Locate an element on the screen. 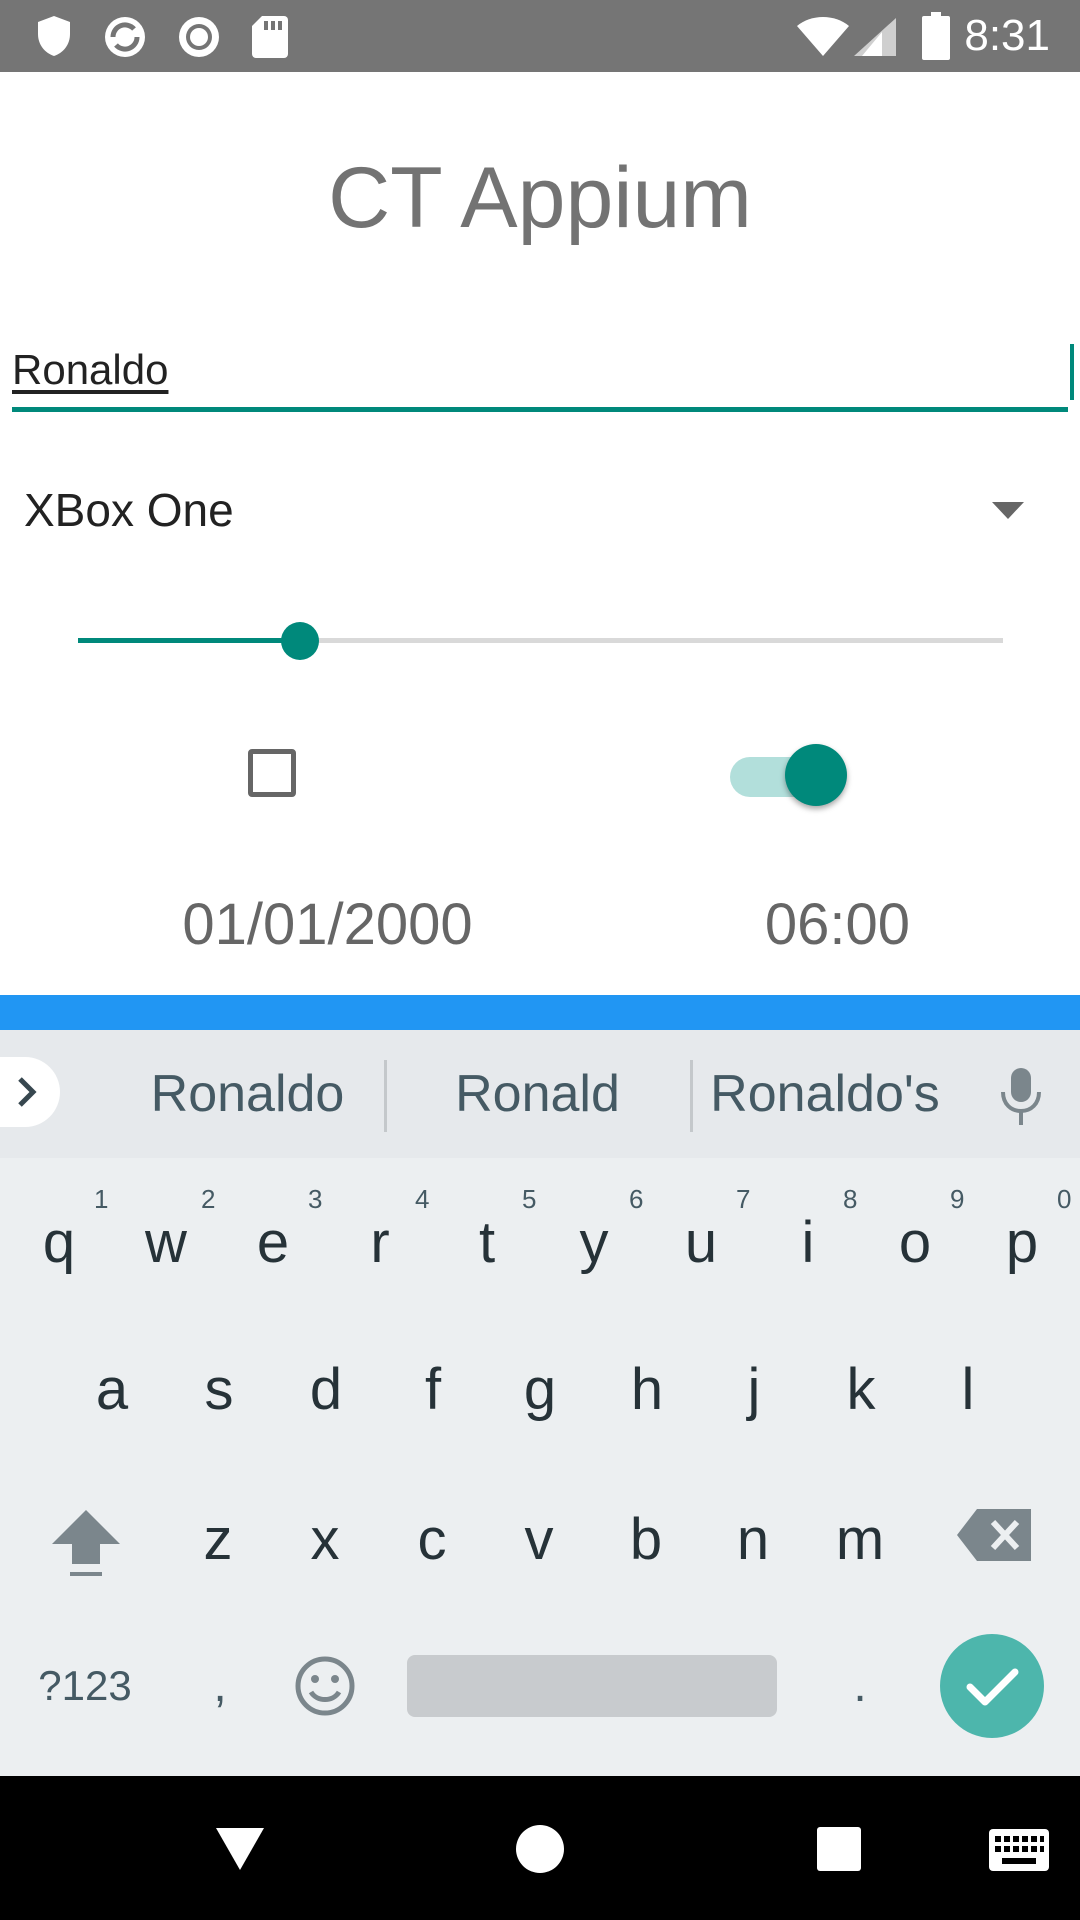 This screenshot has width=1080, height=1920. shield-icon is located at coordinates (54, 36).